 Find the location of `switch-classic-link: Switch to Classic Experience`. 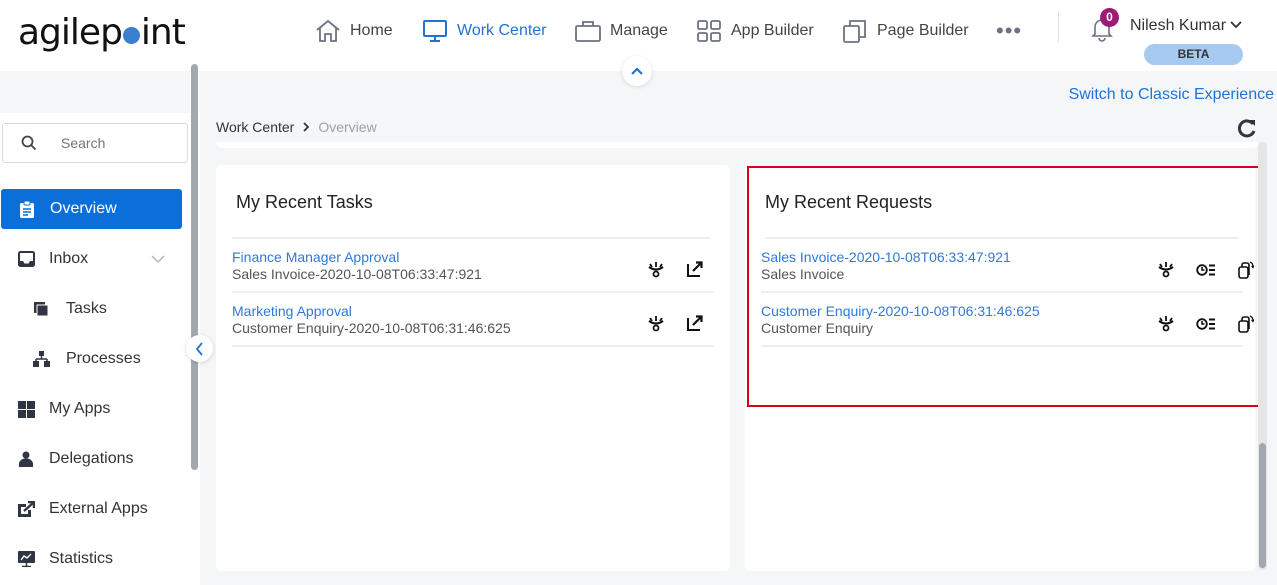

switch-classic-link: Switch to Classic Experience is located at coordinates (1171, 95).